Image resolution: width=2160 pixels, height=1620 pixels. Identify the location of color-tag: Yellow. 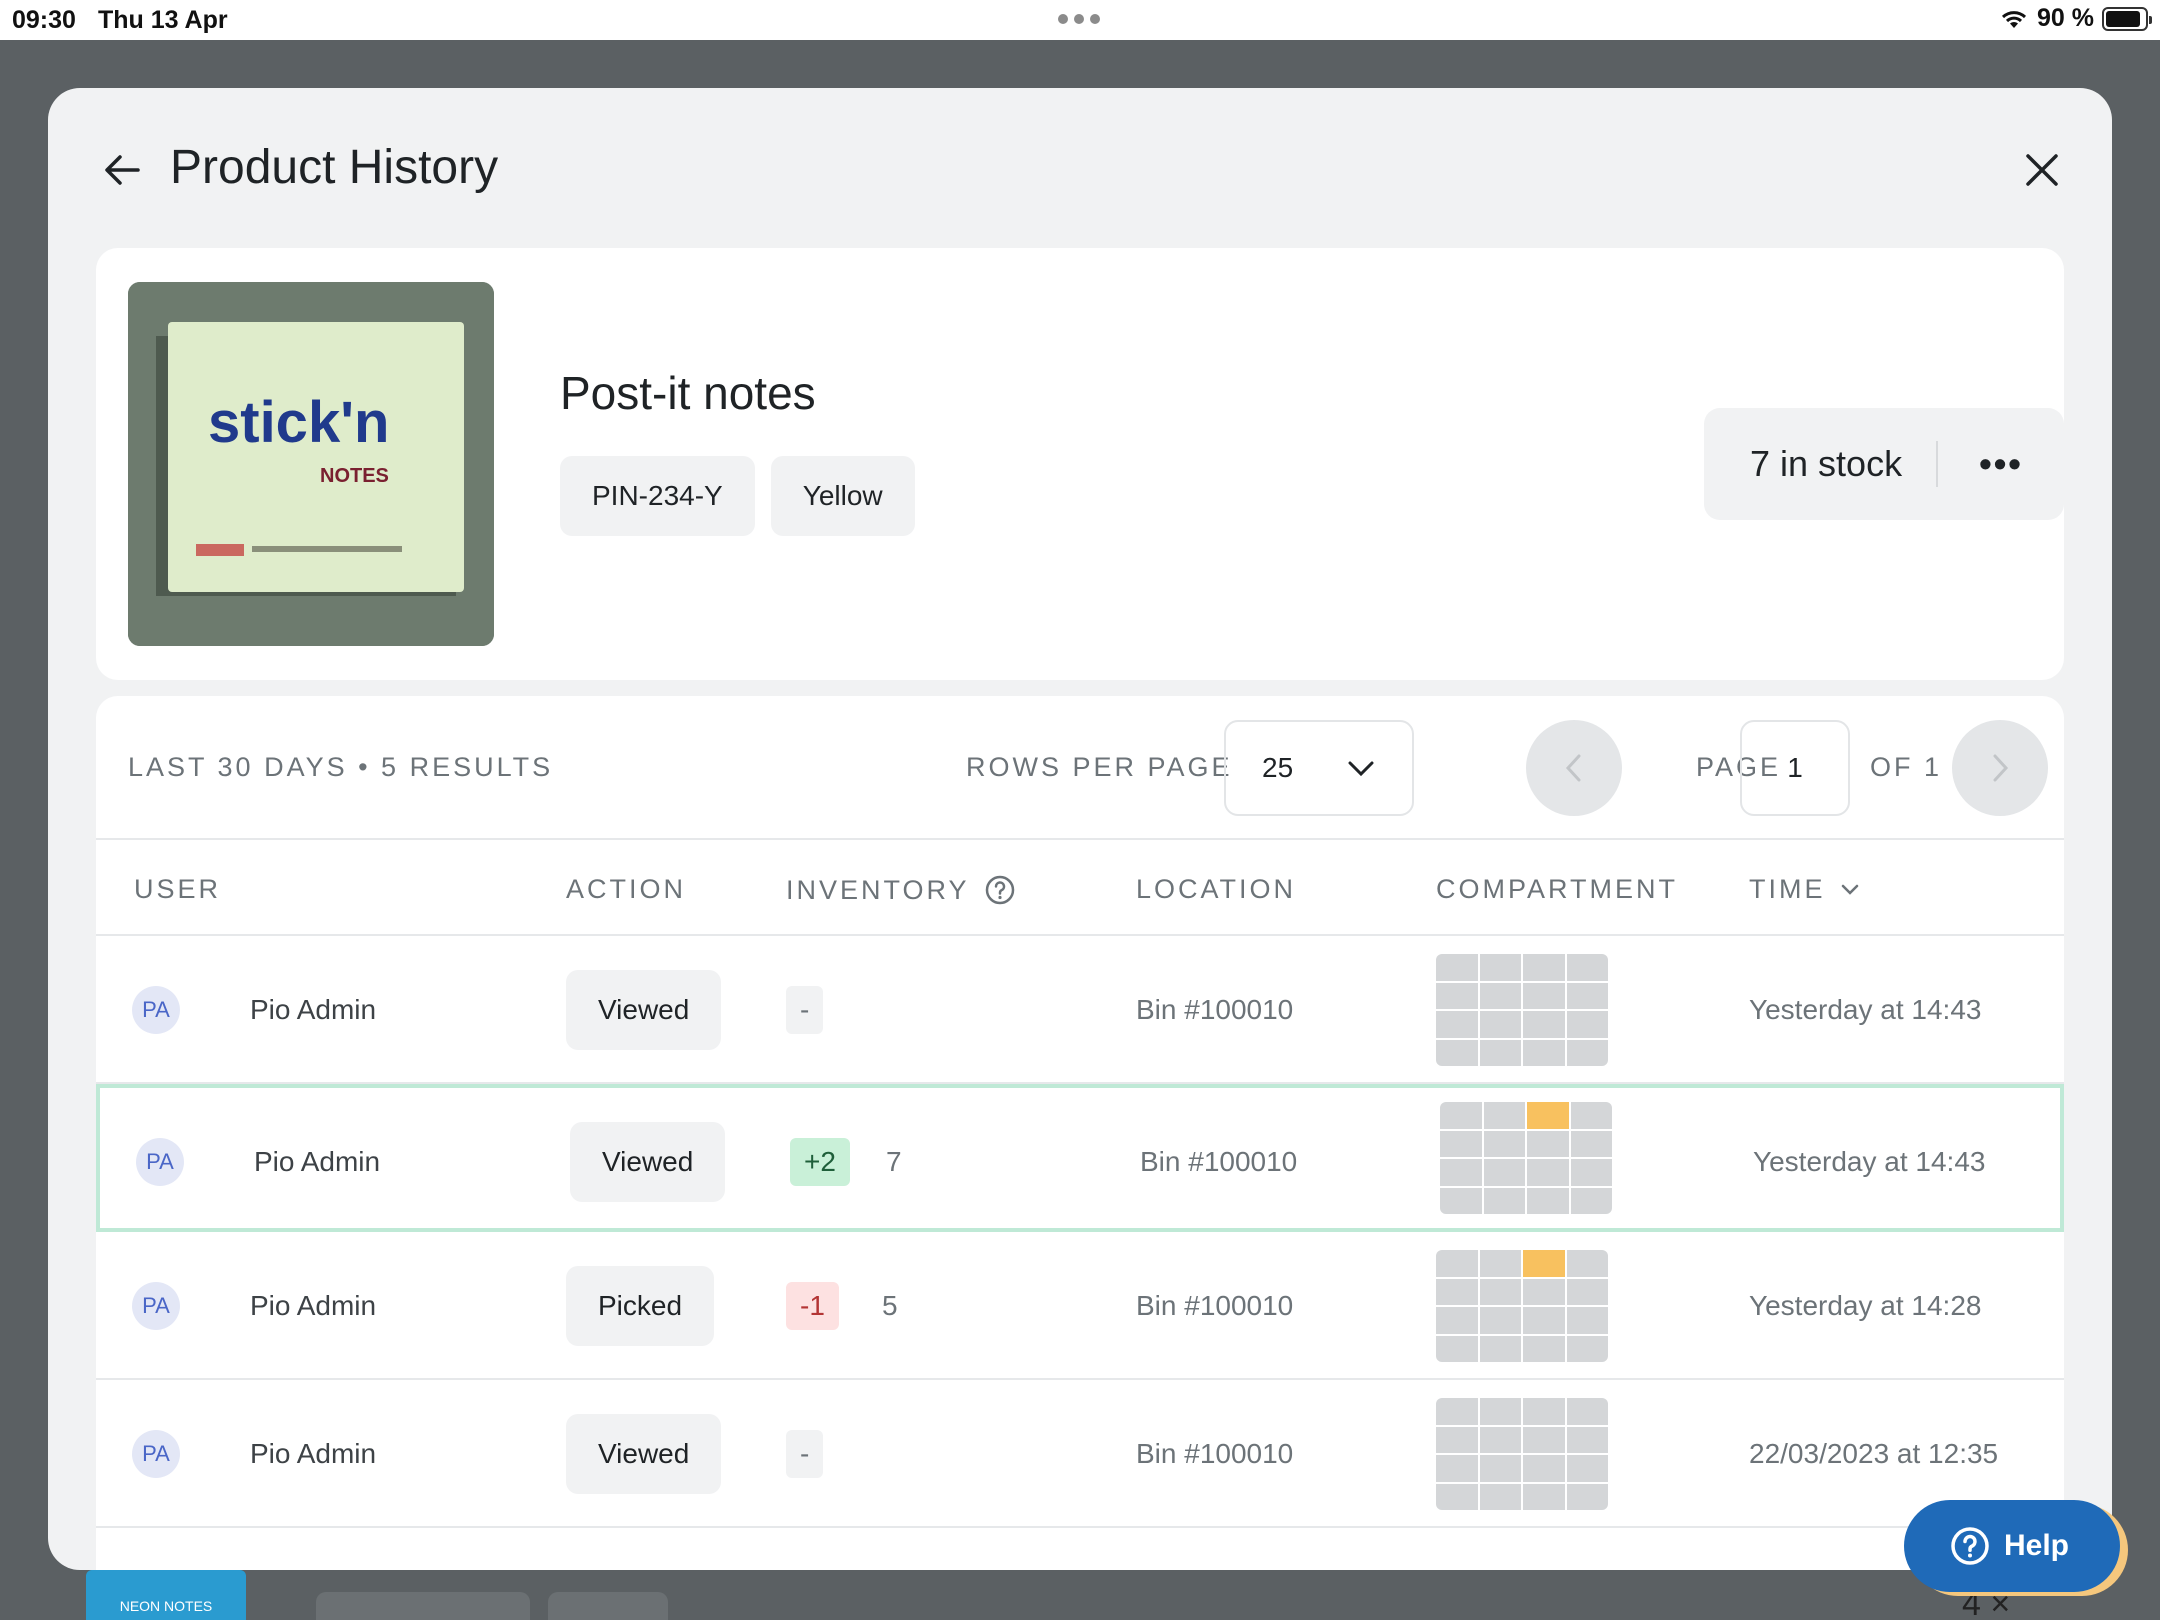
(842, 496).